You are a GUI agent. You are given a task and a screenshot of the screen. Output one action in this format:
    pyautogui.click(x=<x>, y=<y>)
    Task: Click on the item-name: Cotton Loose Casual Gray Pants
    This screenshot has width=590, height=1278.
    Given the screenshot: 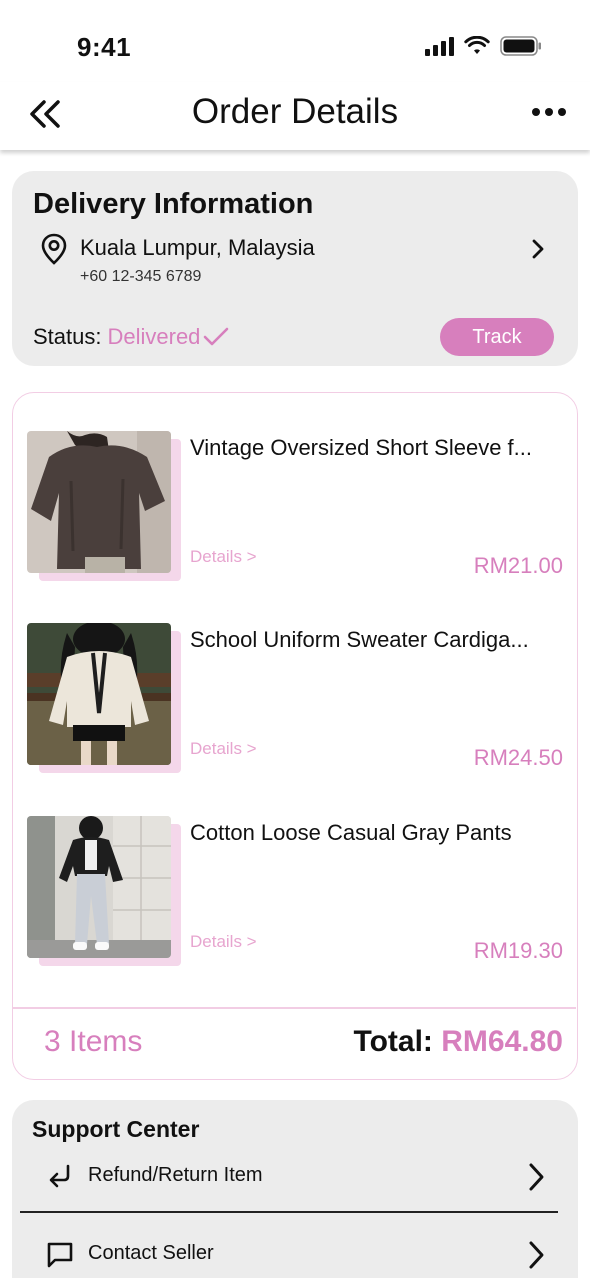 What is the action you would take?
    pyautogui.click(x=378, y=833)
    